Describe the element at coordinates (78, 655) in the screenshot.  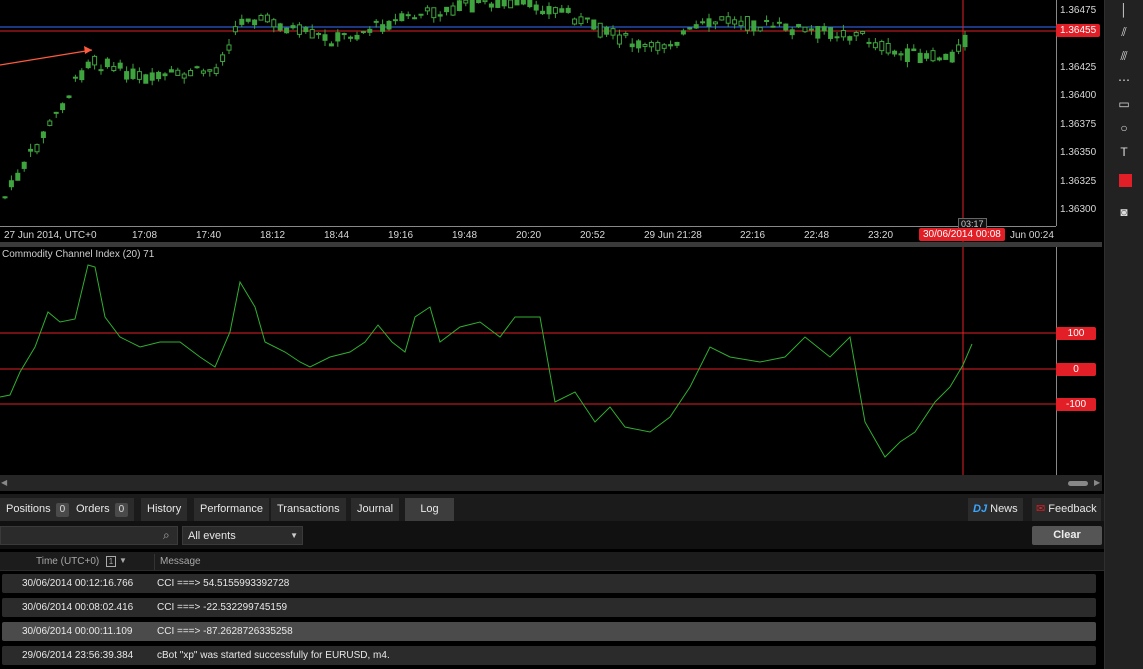
I see `log-time: 29/06/2014 23:56:39.384` at that location.